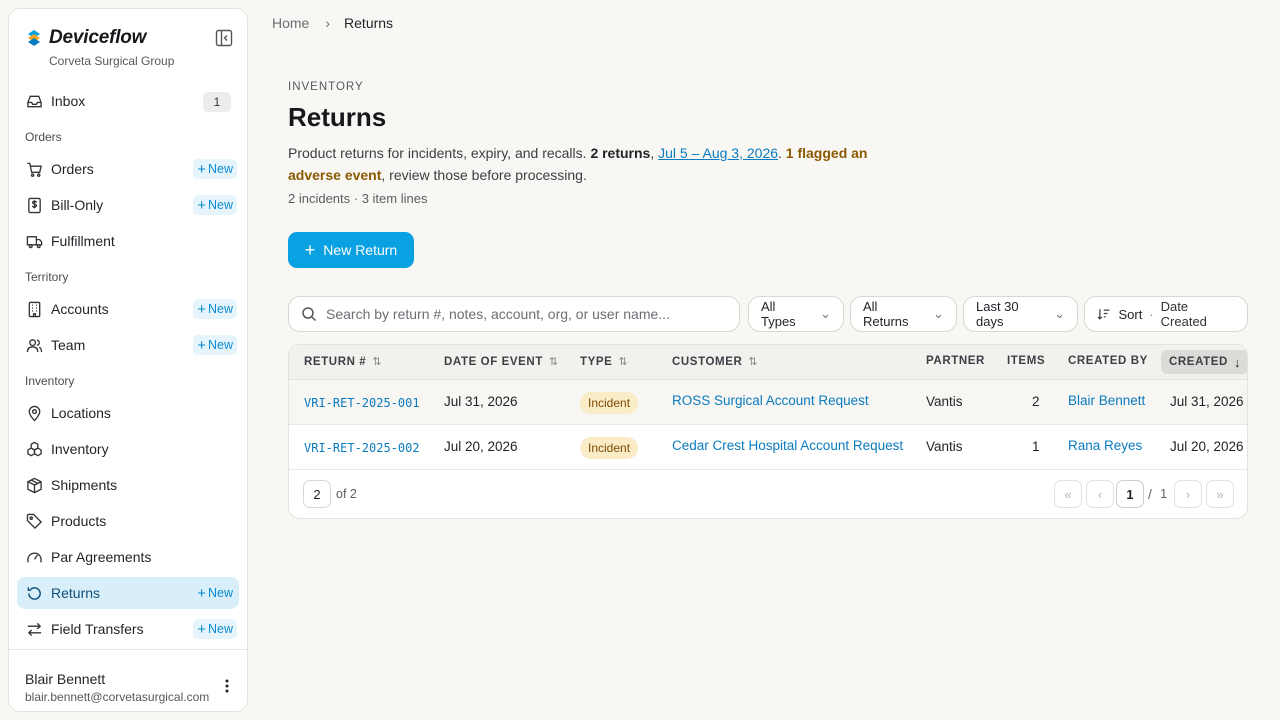 The width and height of the screenshot is (1280, 720). Describe the element at coordinates (1220, 494) in the screenshot. I see `last-page-button: »` at that location.